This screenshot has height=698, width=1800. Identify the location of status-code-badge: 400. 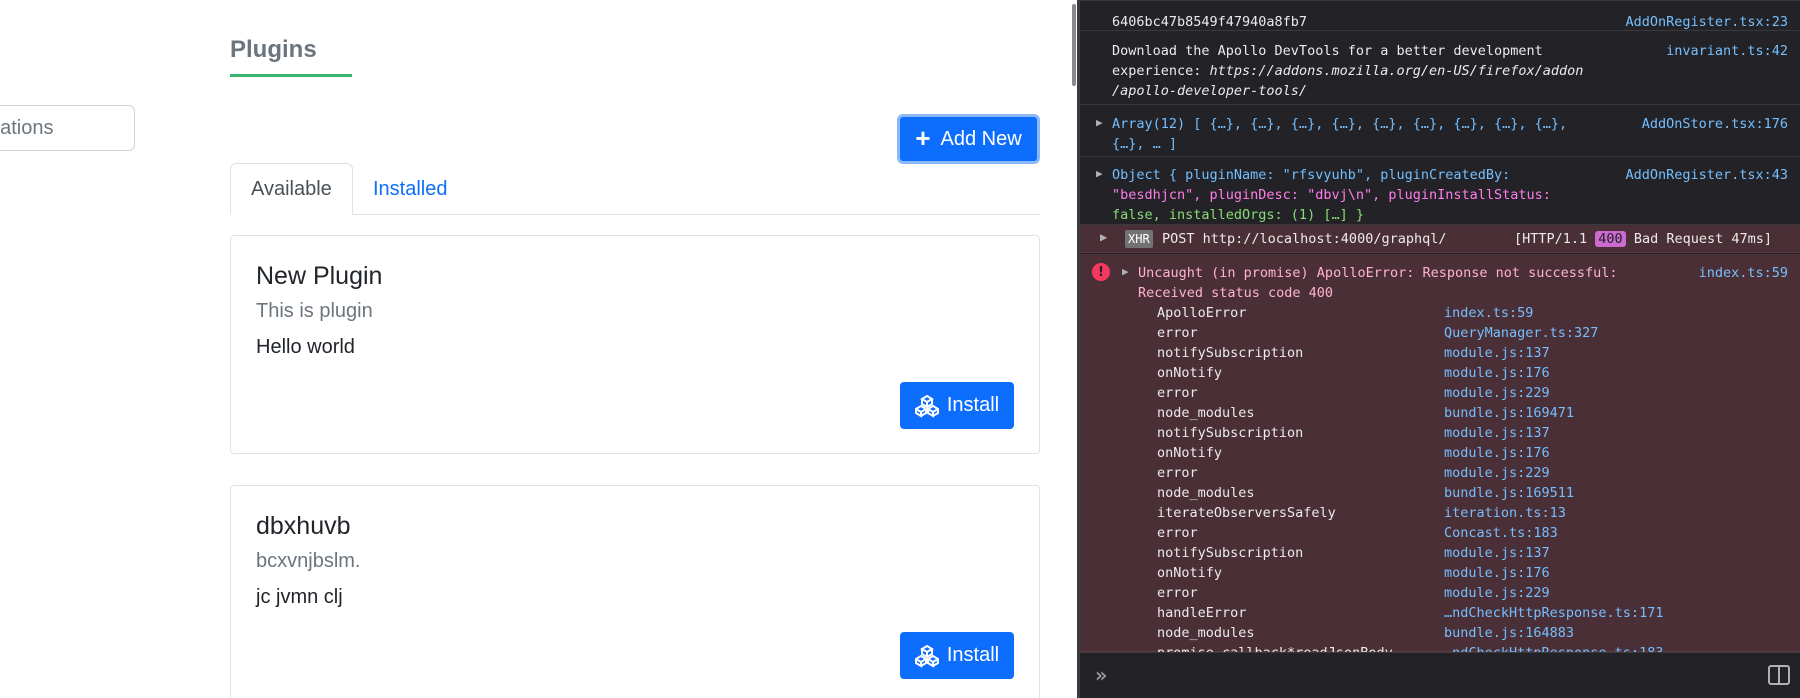
(1610, 239).